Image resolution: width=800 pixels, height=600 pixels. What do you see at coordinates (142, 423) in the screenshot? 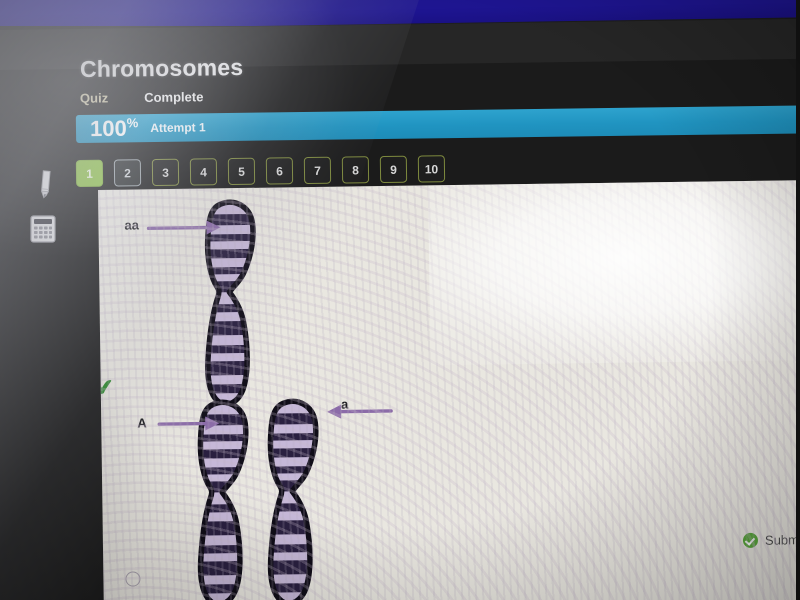
I see `label-A: A` at bounding box center [142, 423].